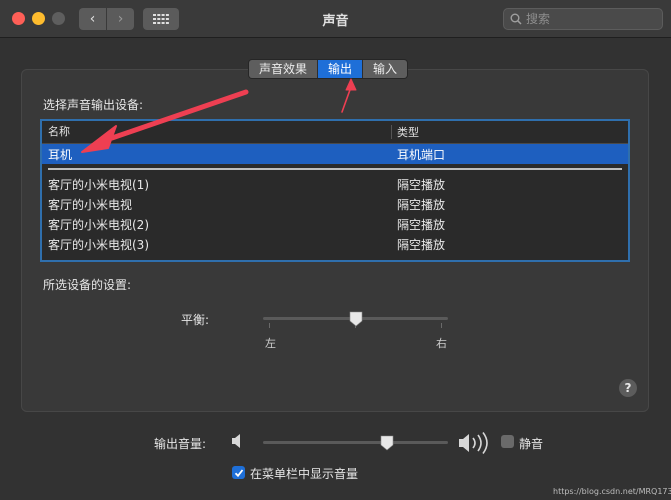 The height and width of the screenshot is (500, 671). I want to click on balance-label: 平衡:, so click(195, 320).